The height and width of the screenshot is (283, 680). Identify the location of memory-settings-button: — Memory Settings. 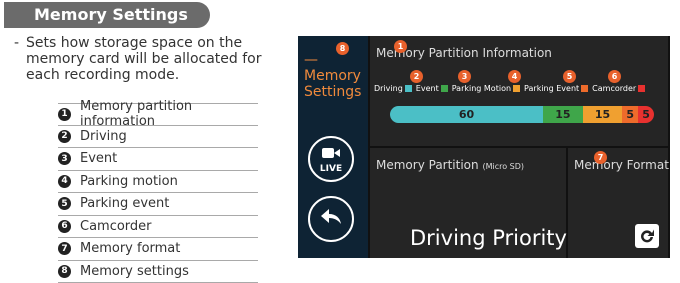
(336, 76).